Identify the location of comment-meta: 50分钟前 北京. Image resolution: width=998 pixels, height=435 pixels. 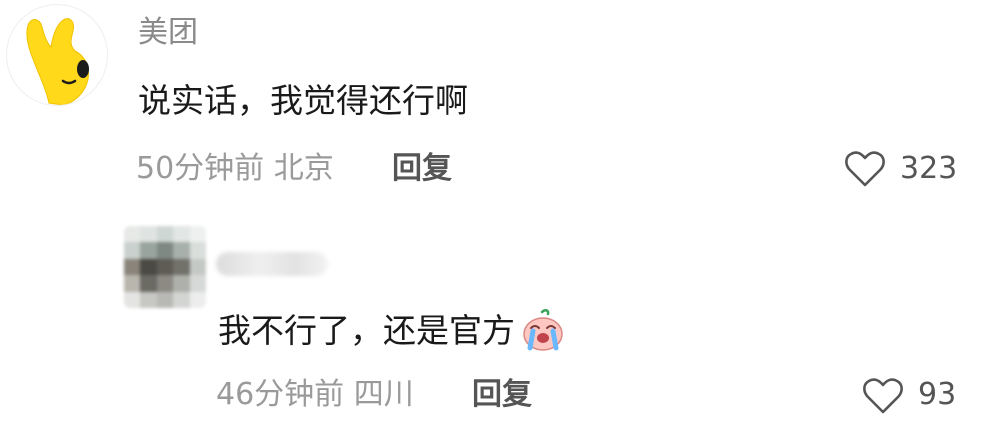
(235, 169).